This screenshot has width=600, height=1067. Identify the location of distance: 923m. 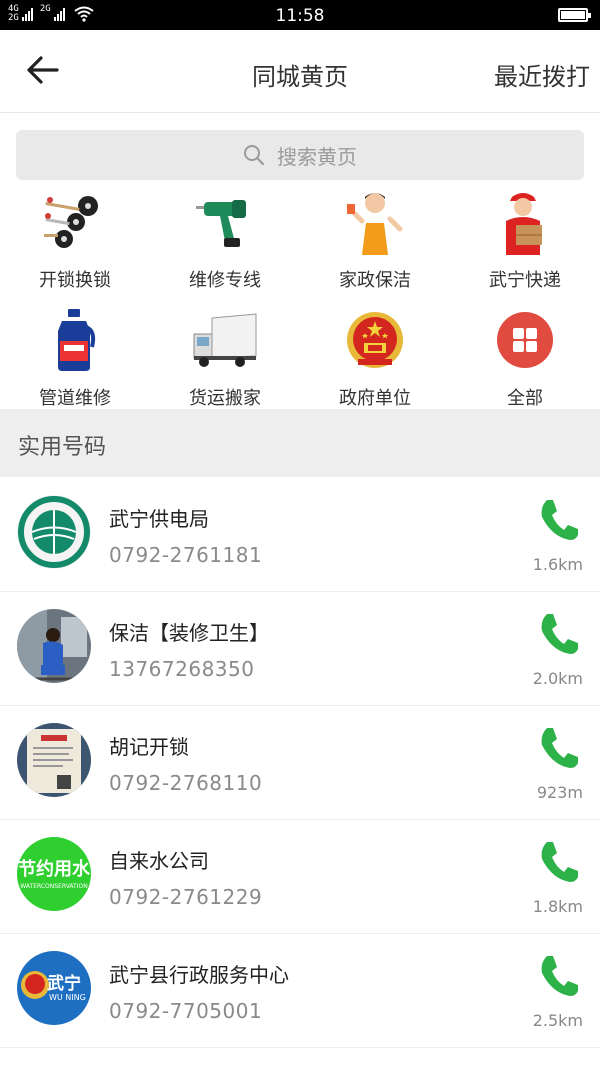
(559, 792).